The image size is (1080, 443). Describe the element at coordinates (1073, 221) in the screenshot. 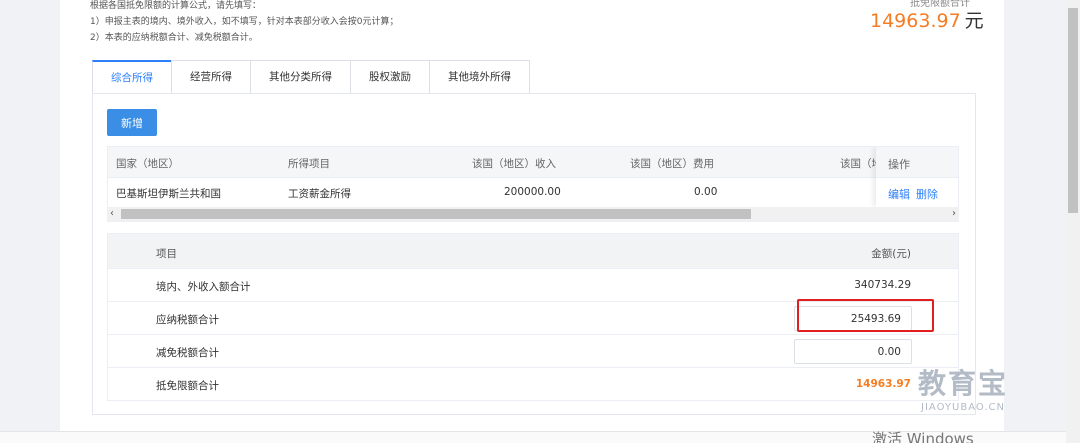

I see `page-vertical-scrollbar` at that location.